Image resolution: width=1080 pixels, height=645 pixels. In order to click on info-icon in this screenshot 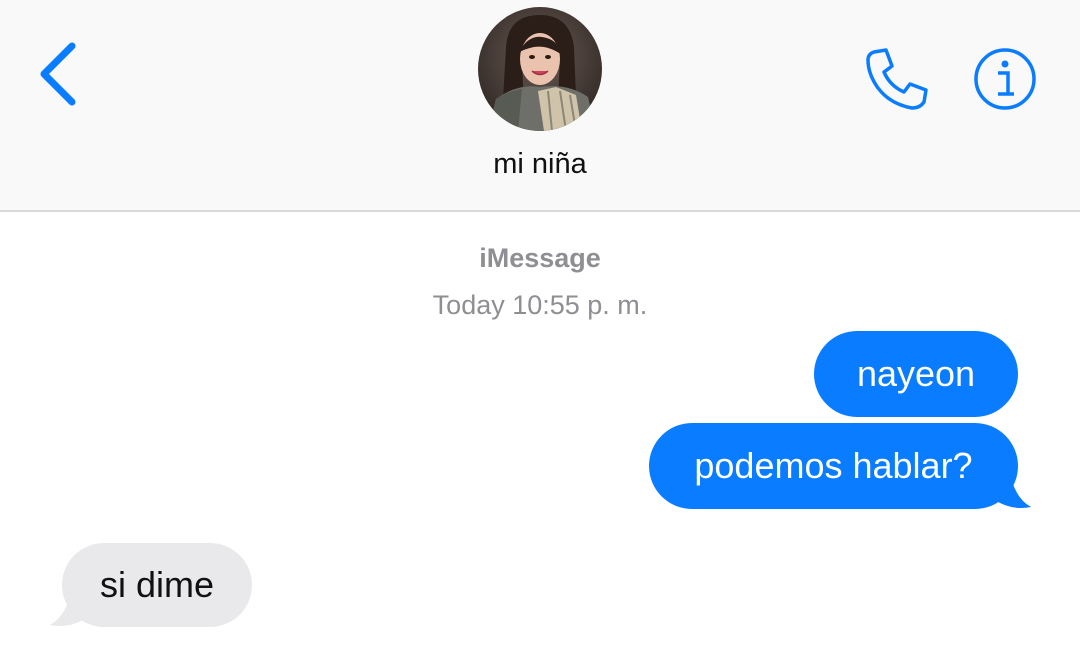, I will do `click(1005, 79)`.